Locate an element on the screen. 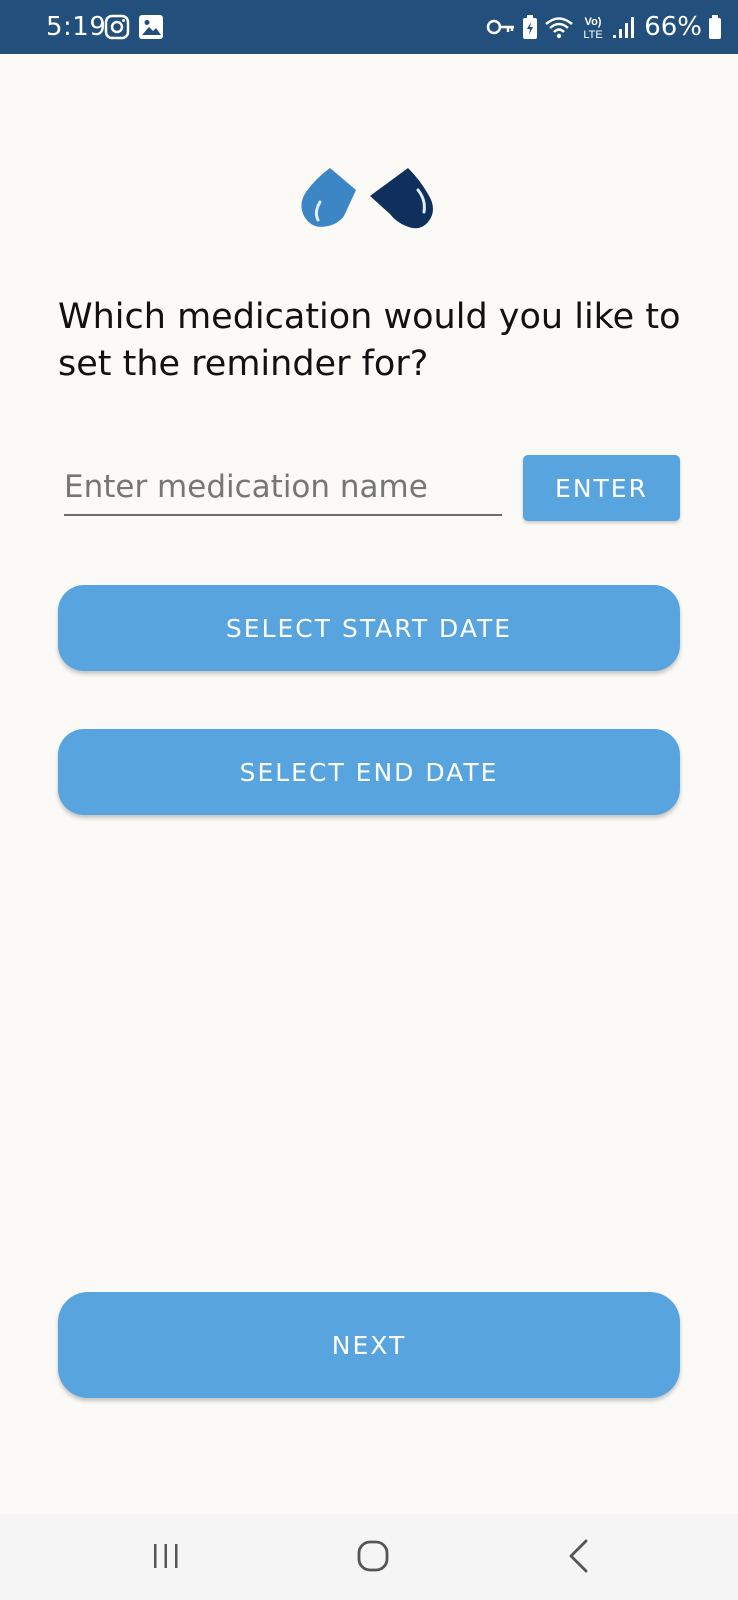 The height and width of the screenshot is (1600, 738). vpn-key-icon is located at coordinates (501, 27).